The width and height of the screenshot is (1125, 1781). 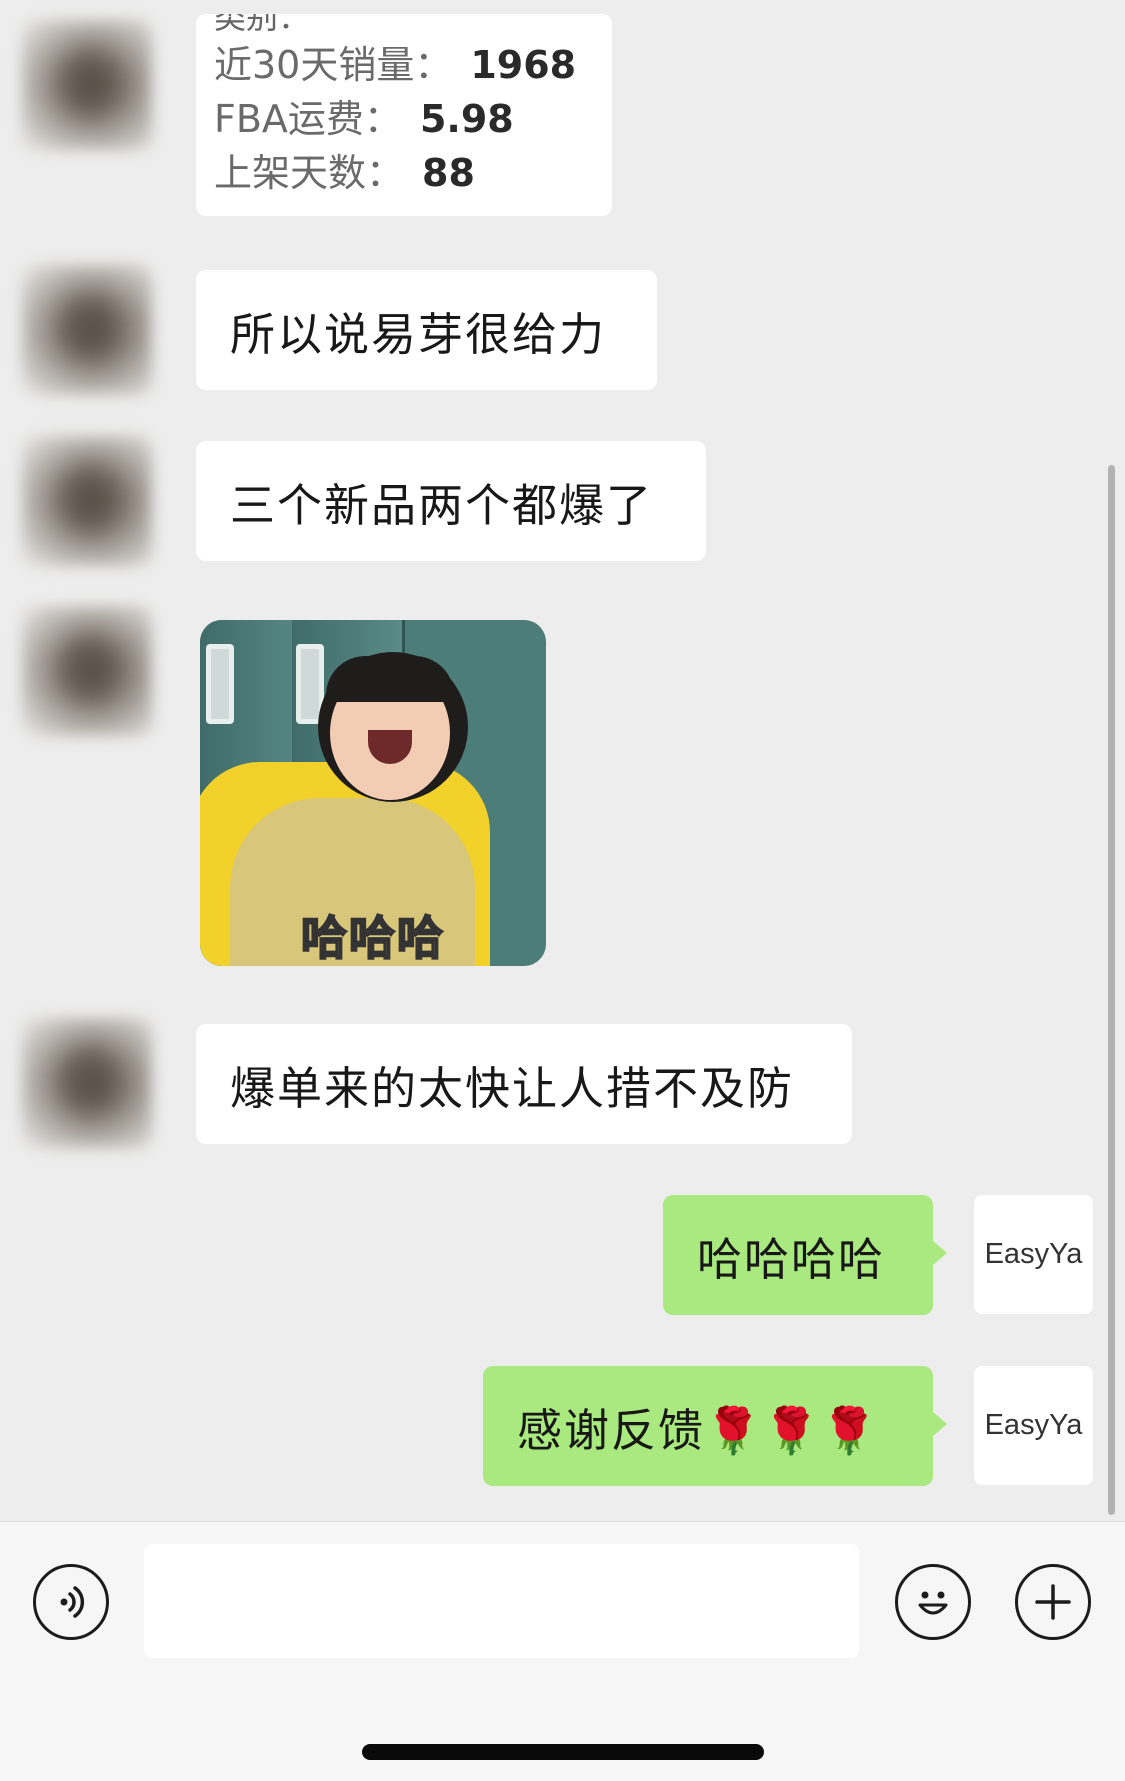 I want to click on incoming-message: 爆单来的太快让人措不及防, so click(x=524, y=1084).